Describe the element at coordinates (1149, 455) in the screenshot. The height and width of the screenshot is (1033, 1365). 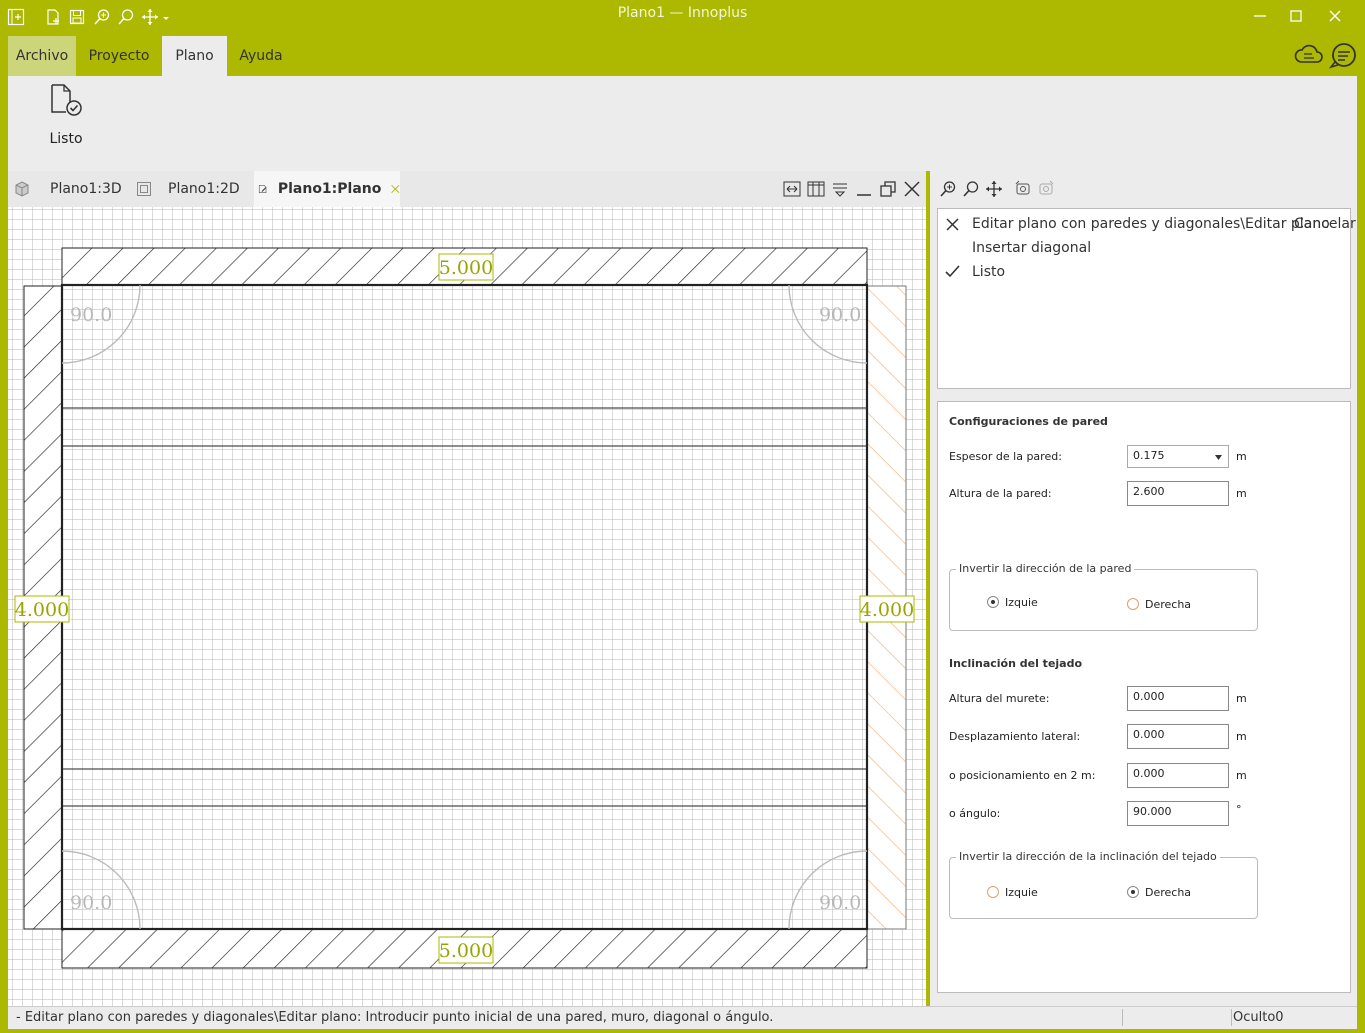
I see `wall-thickness-value: 0.175` at that location.